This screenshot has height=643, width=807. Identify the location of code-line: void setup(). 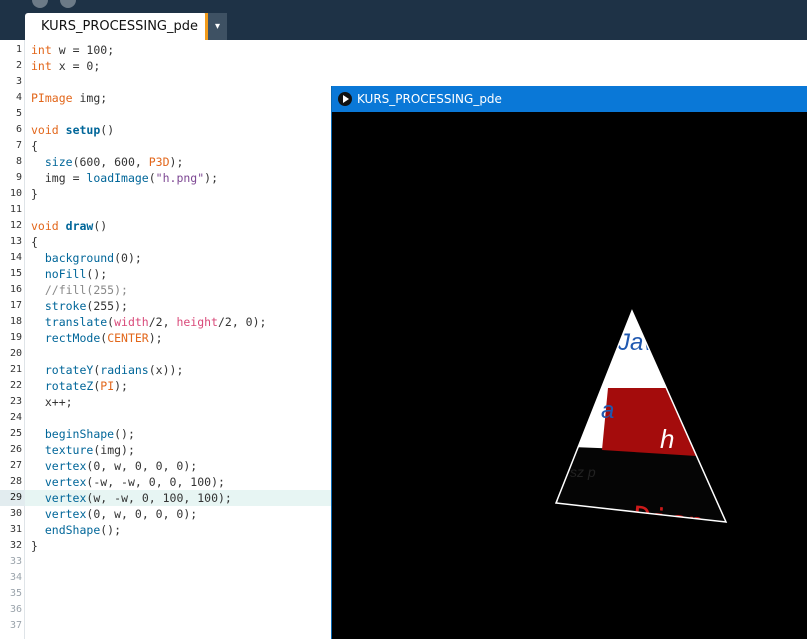
(72, 130).